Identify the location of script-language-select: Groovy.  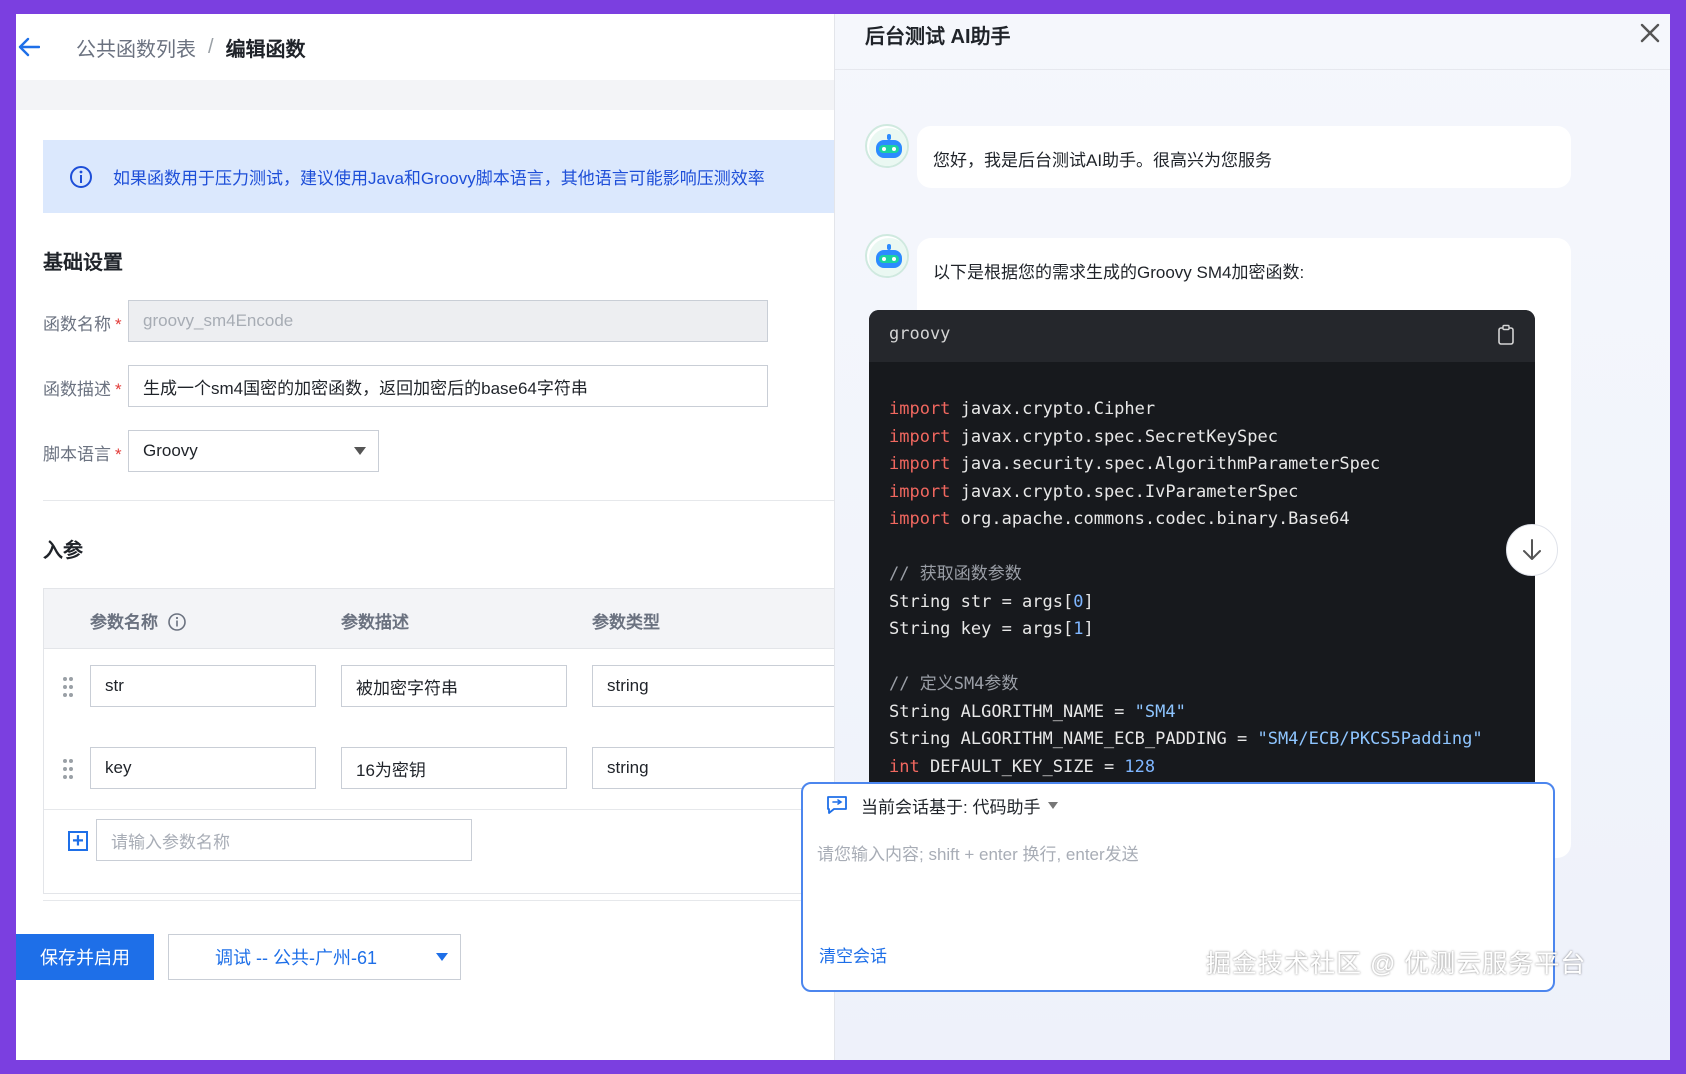
(253, 451).